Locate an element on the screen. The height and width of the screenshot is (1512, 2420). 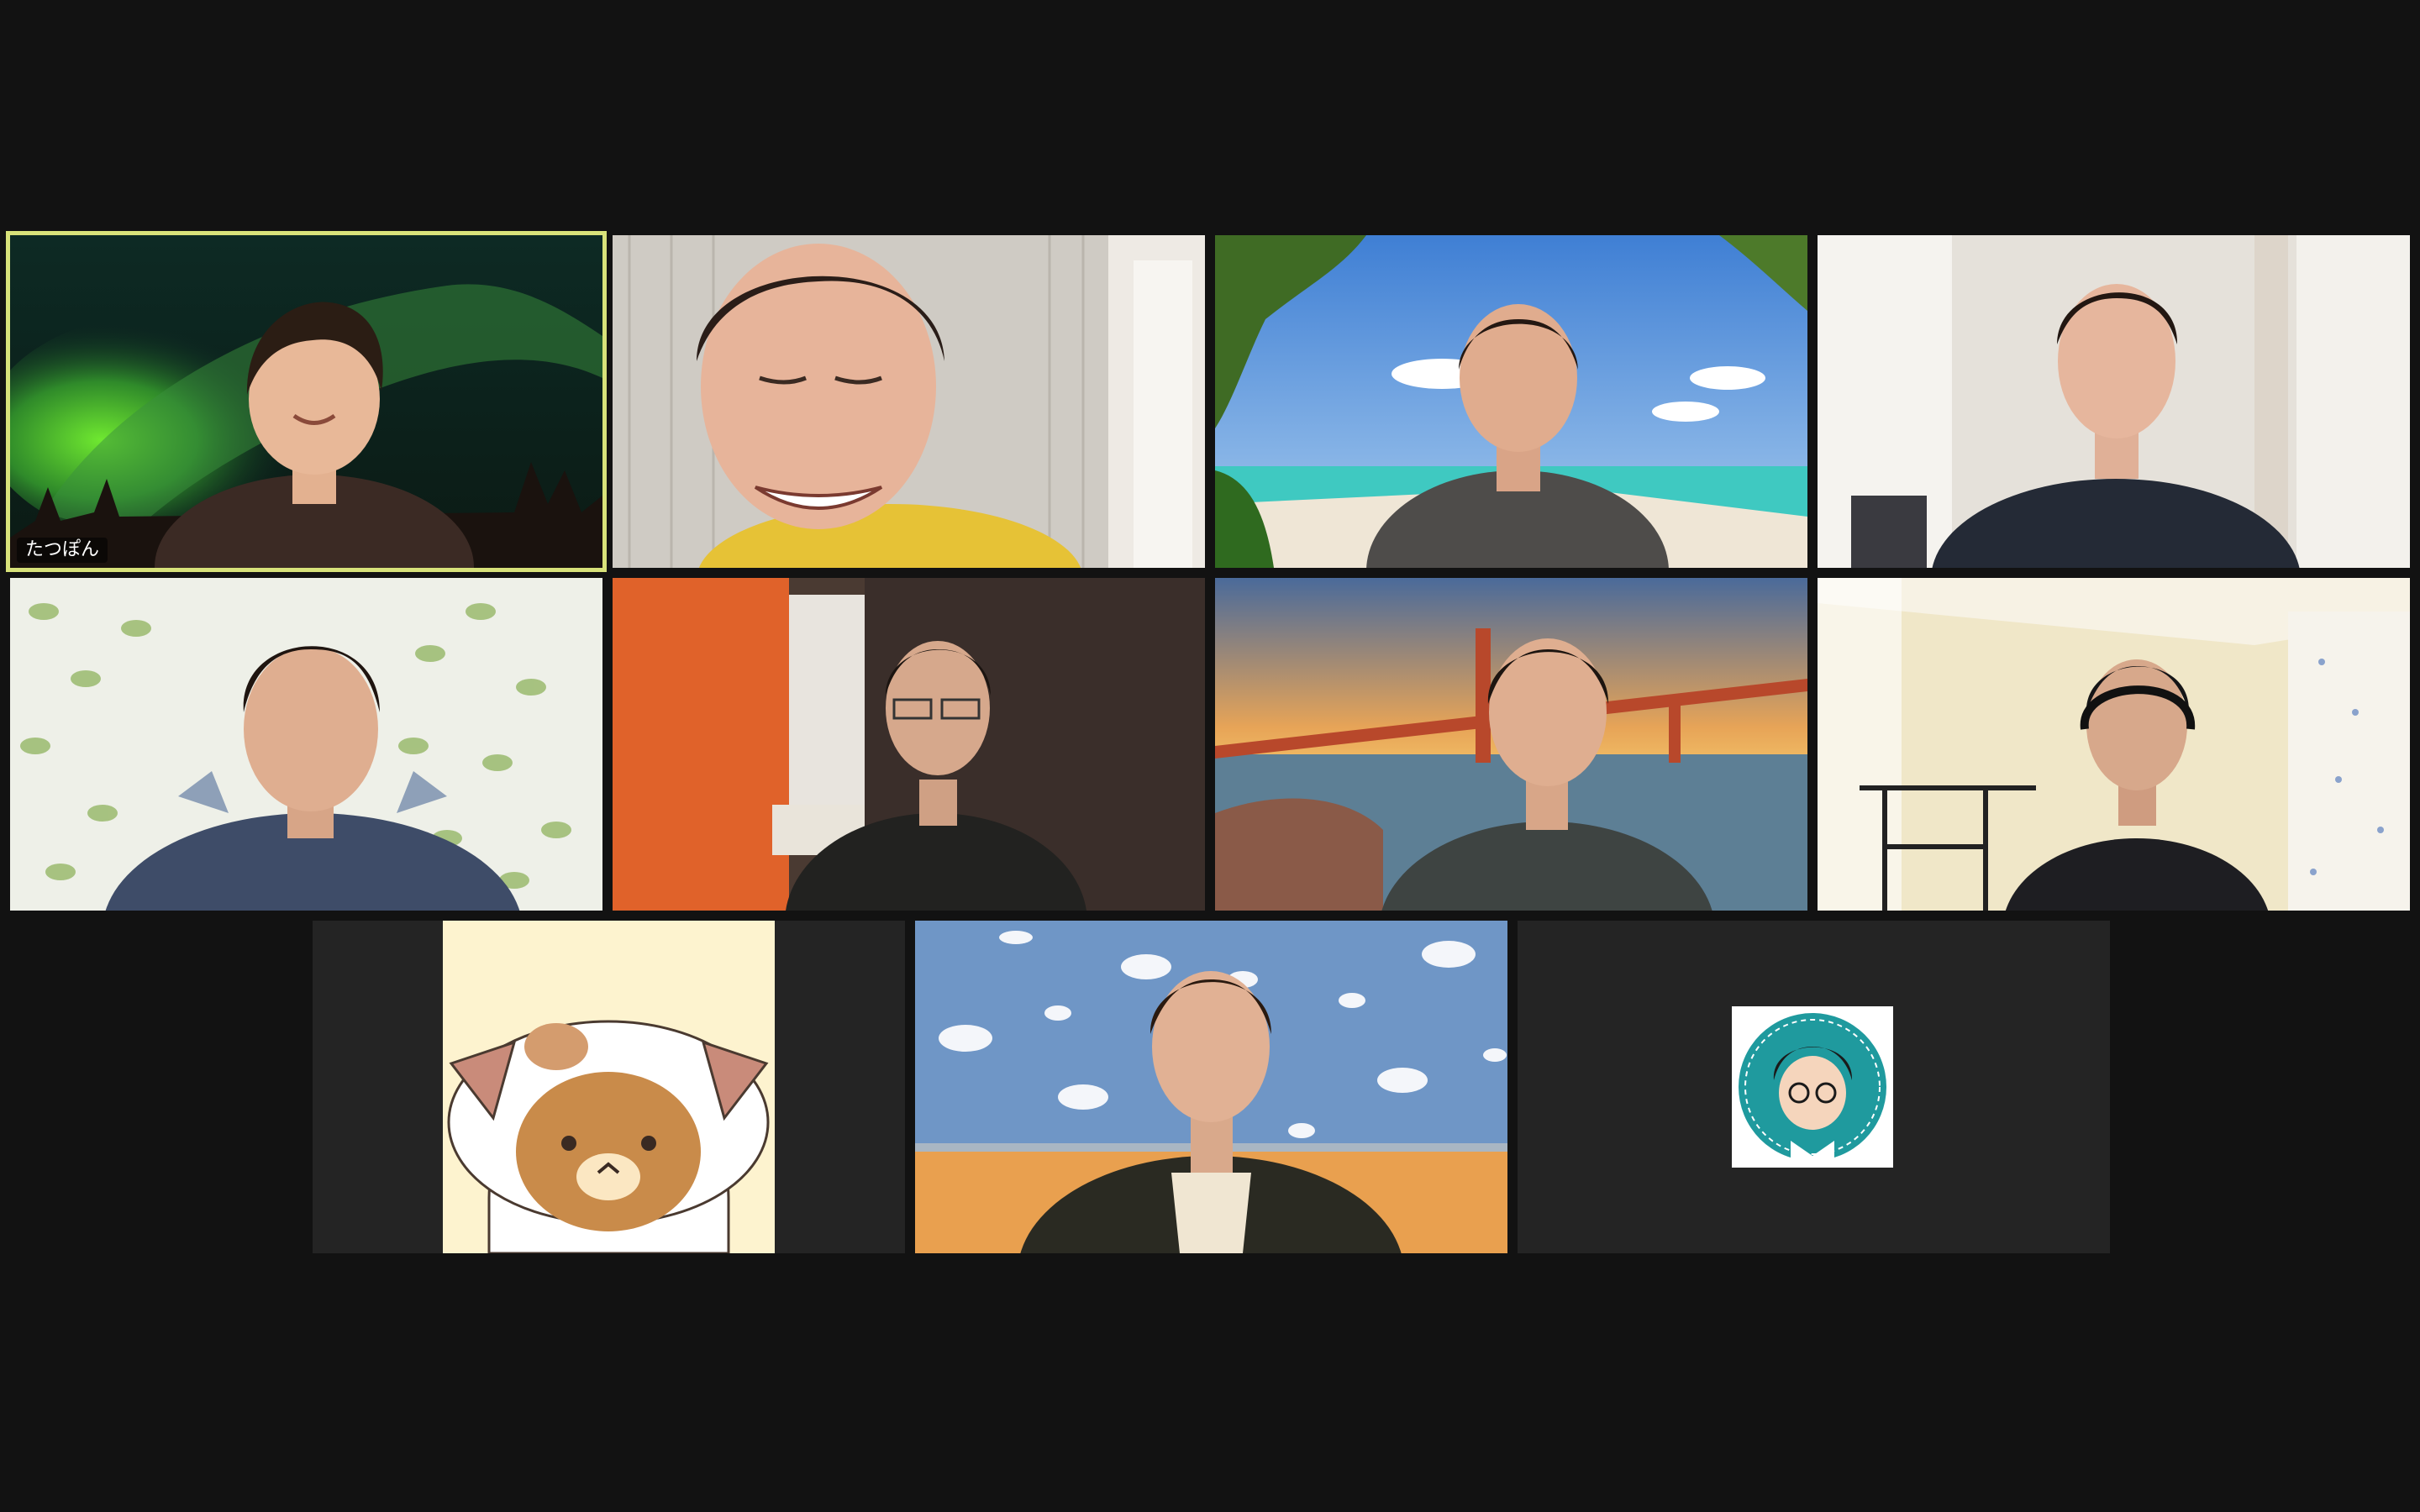
participant-tile-1: たつぽん is located at coordinates (306, 401).